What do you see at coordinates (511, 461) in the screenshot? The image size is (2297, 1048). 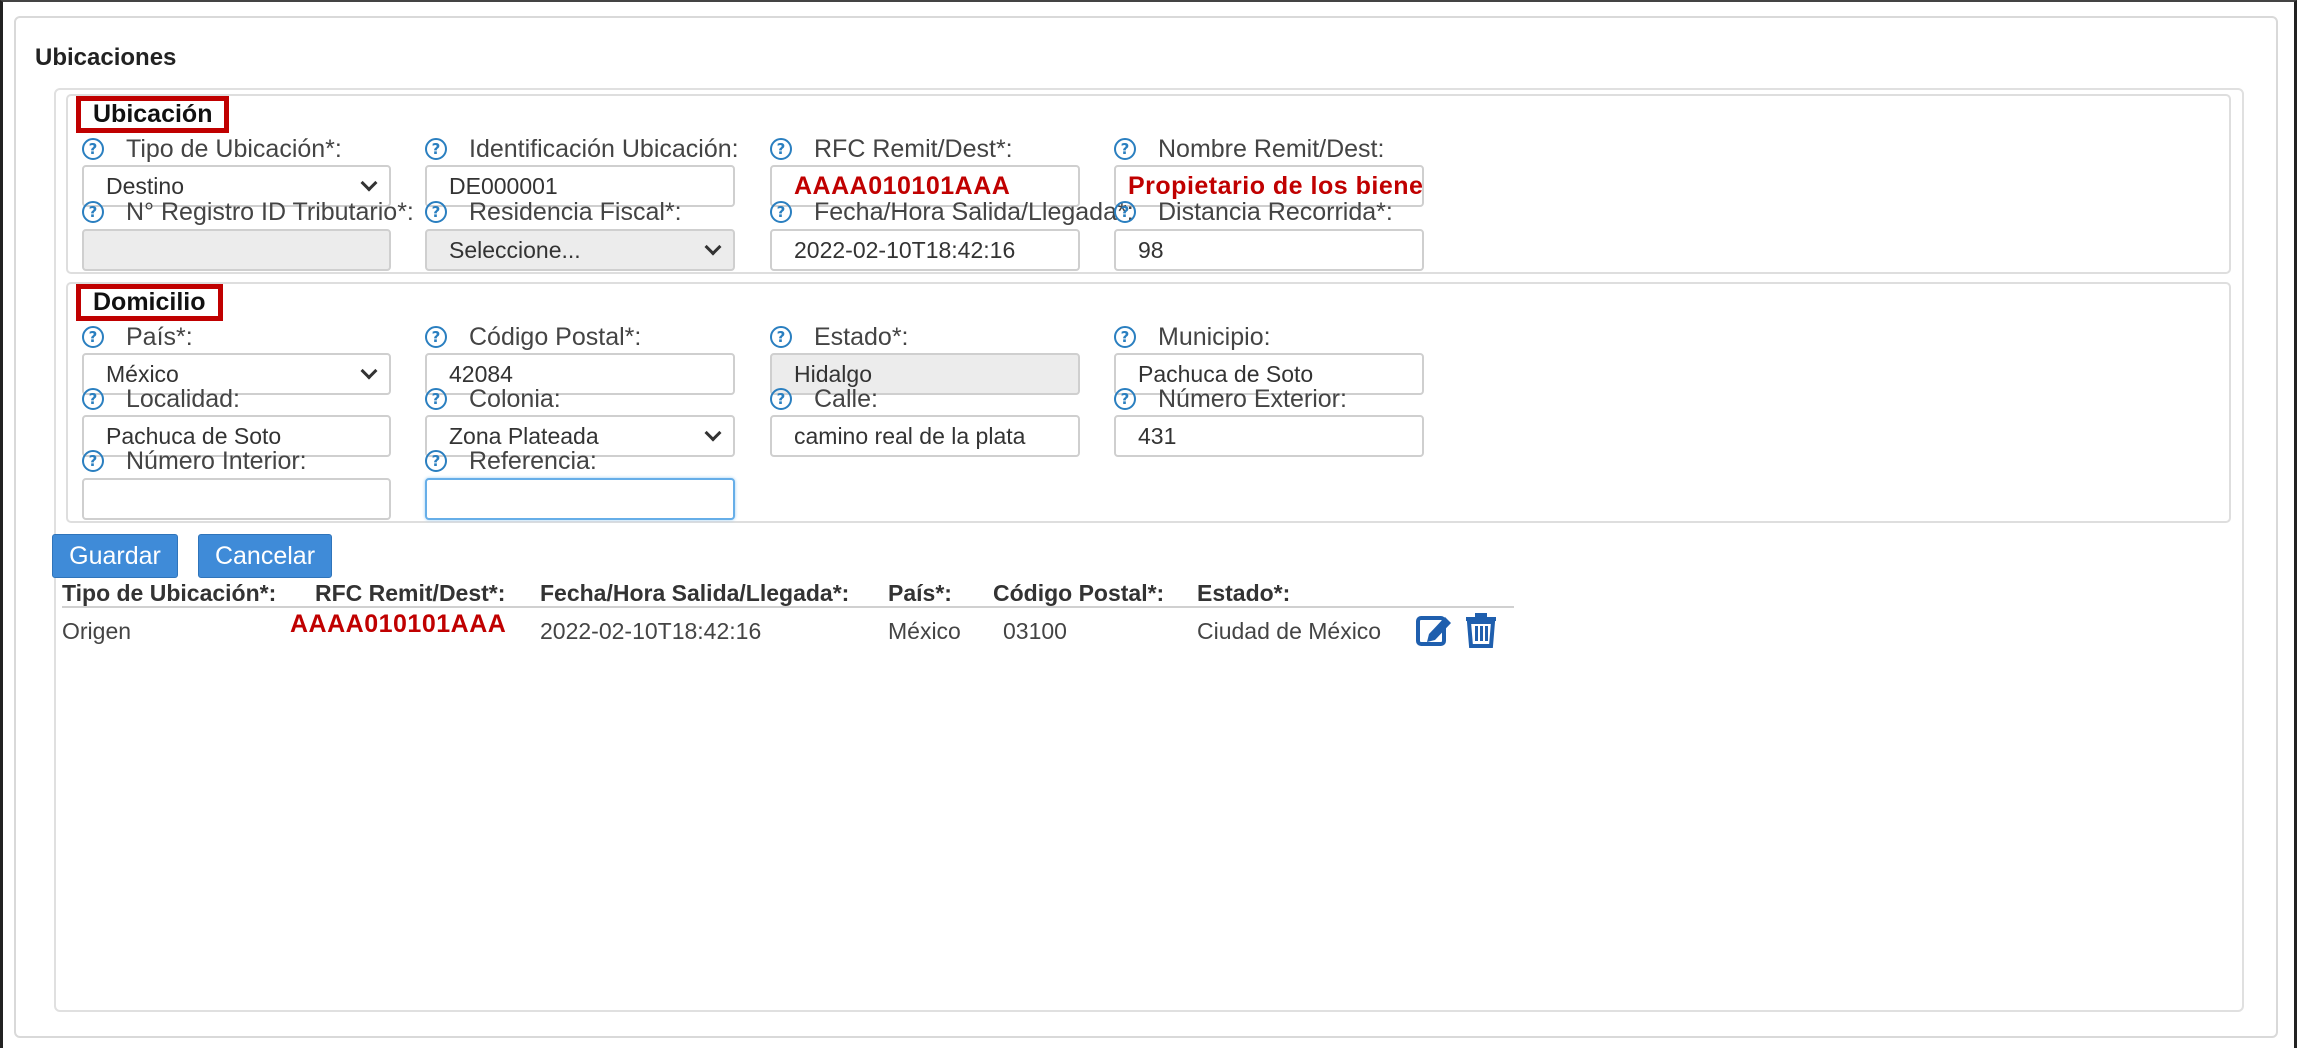 I see `referencia-label: ? Referencia:` at bounding box center [511, 461].